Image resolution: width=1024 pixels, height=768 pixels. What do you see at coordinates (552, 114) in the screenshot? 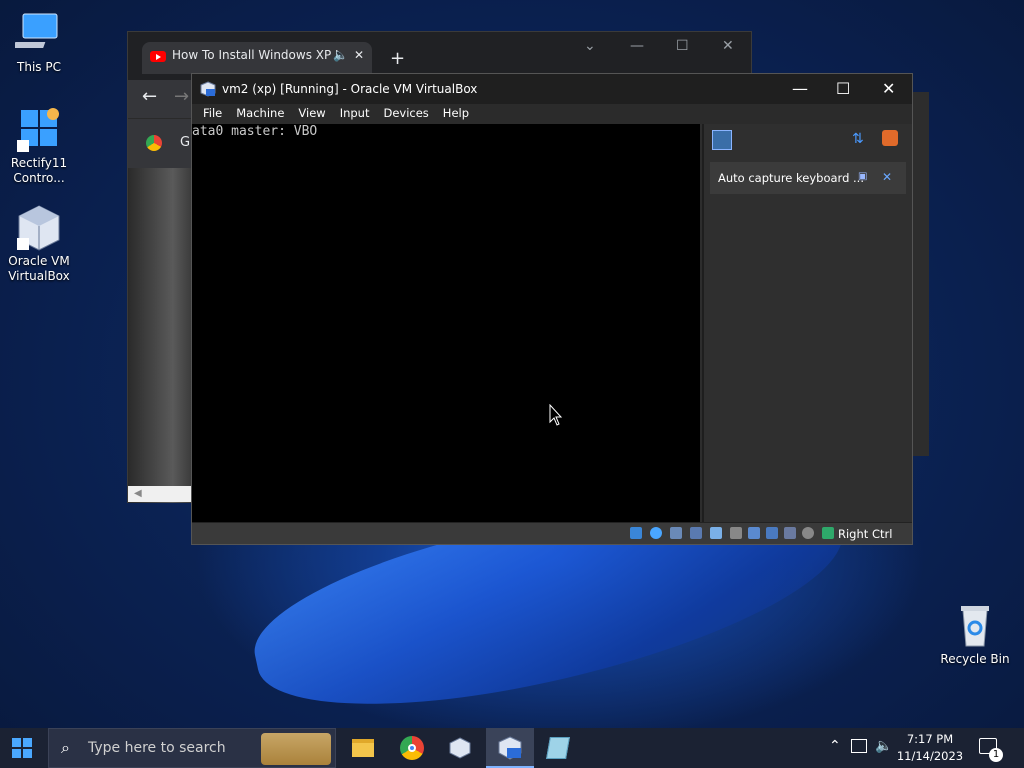
I see `menu-bar: File Machine View Input Devices Help` at bounding box center [552, 114].